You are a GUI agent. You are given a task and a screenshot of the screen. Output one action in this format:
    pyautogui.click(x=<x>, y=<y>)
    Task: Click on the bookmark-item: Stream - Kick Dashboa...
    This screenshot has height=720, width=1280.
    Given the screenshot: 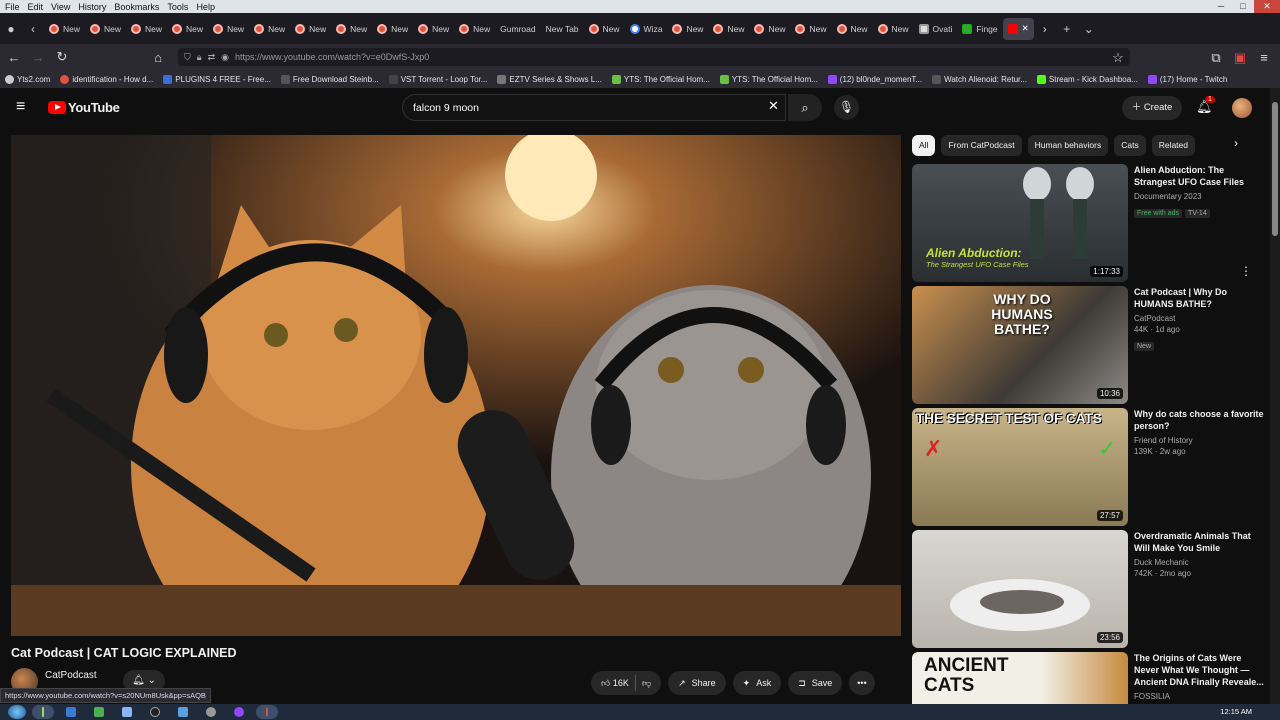 What is the action you would take?
    pyautogui.click(x=1087, y=79)
    